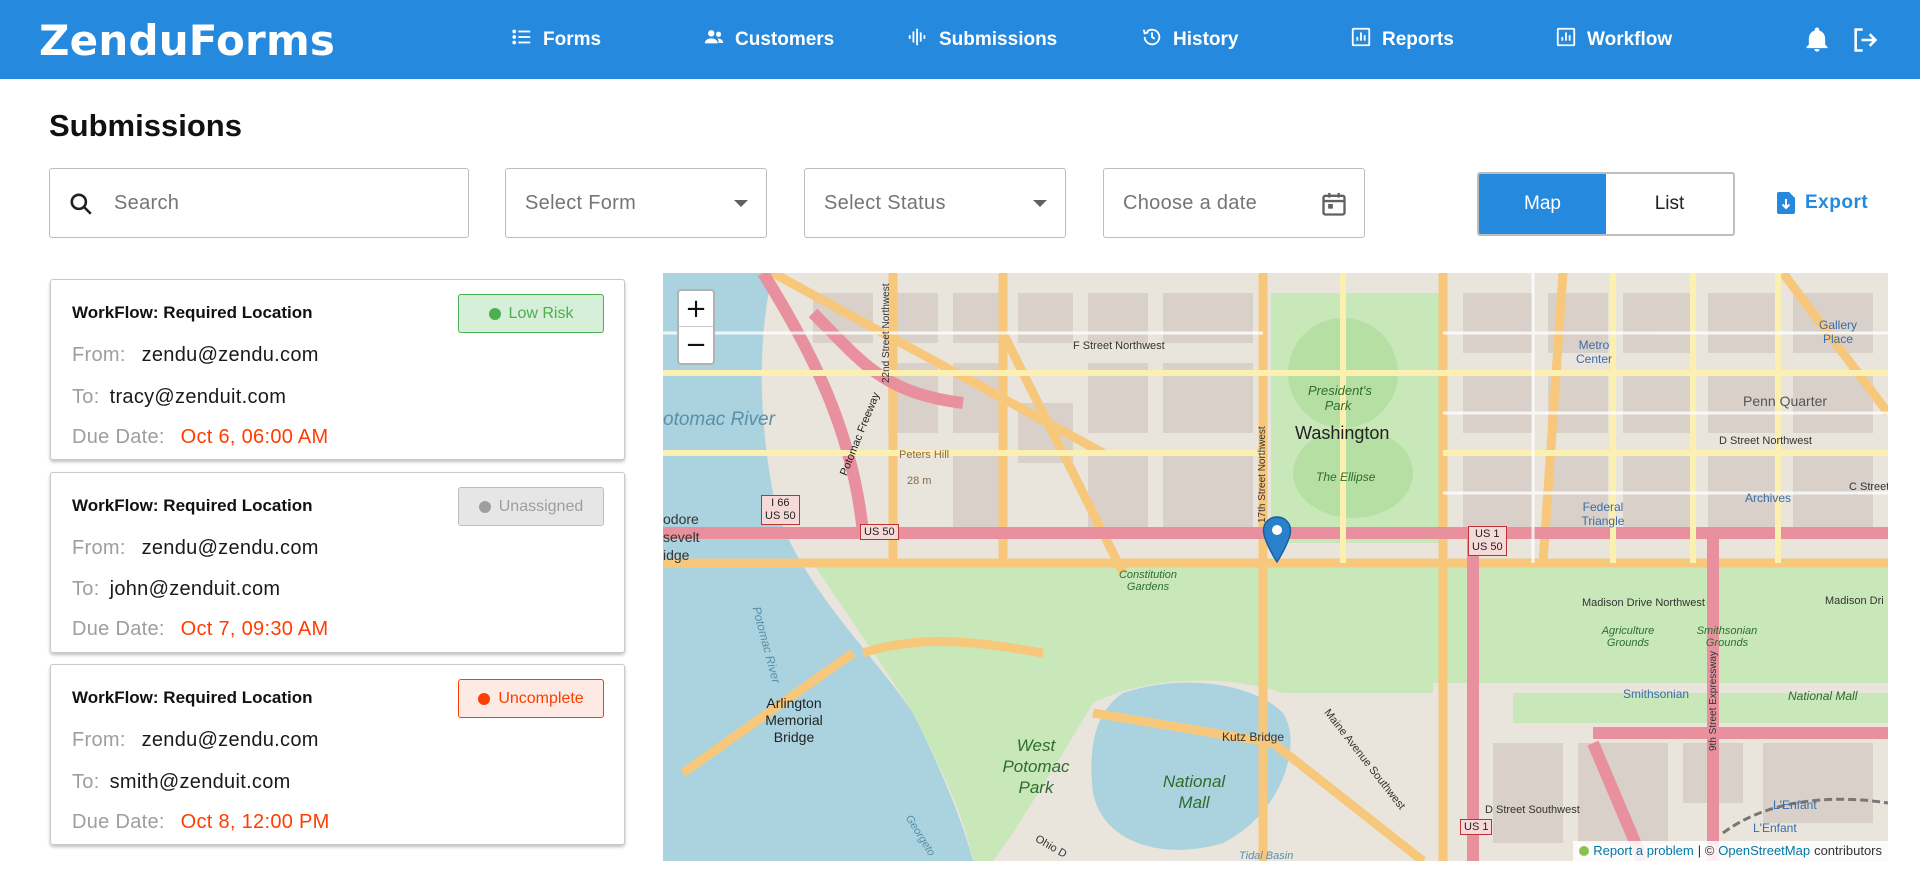  Describe the element at coordinates (1713, 700) in the screenshot. I see `map-label: 9th Street Expressway` at that location.